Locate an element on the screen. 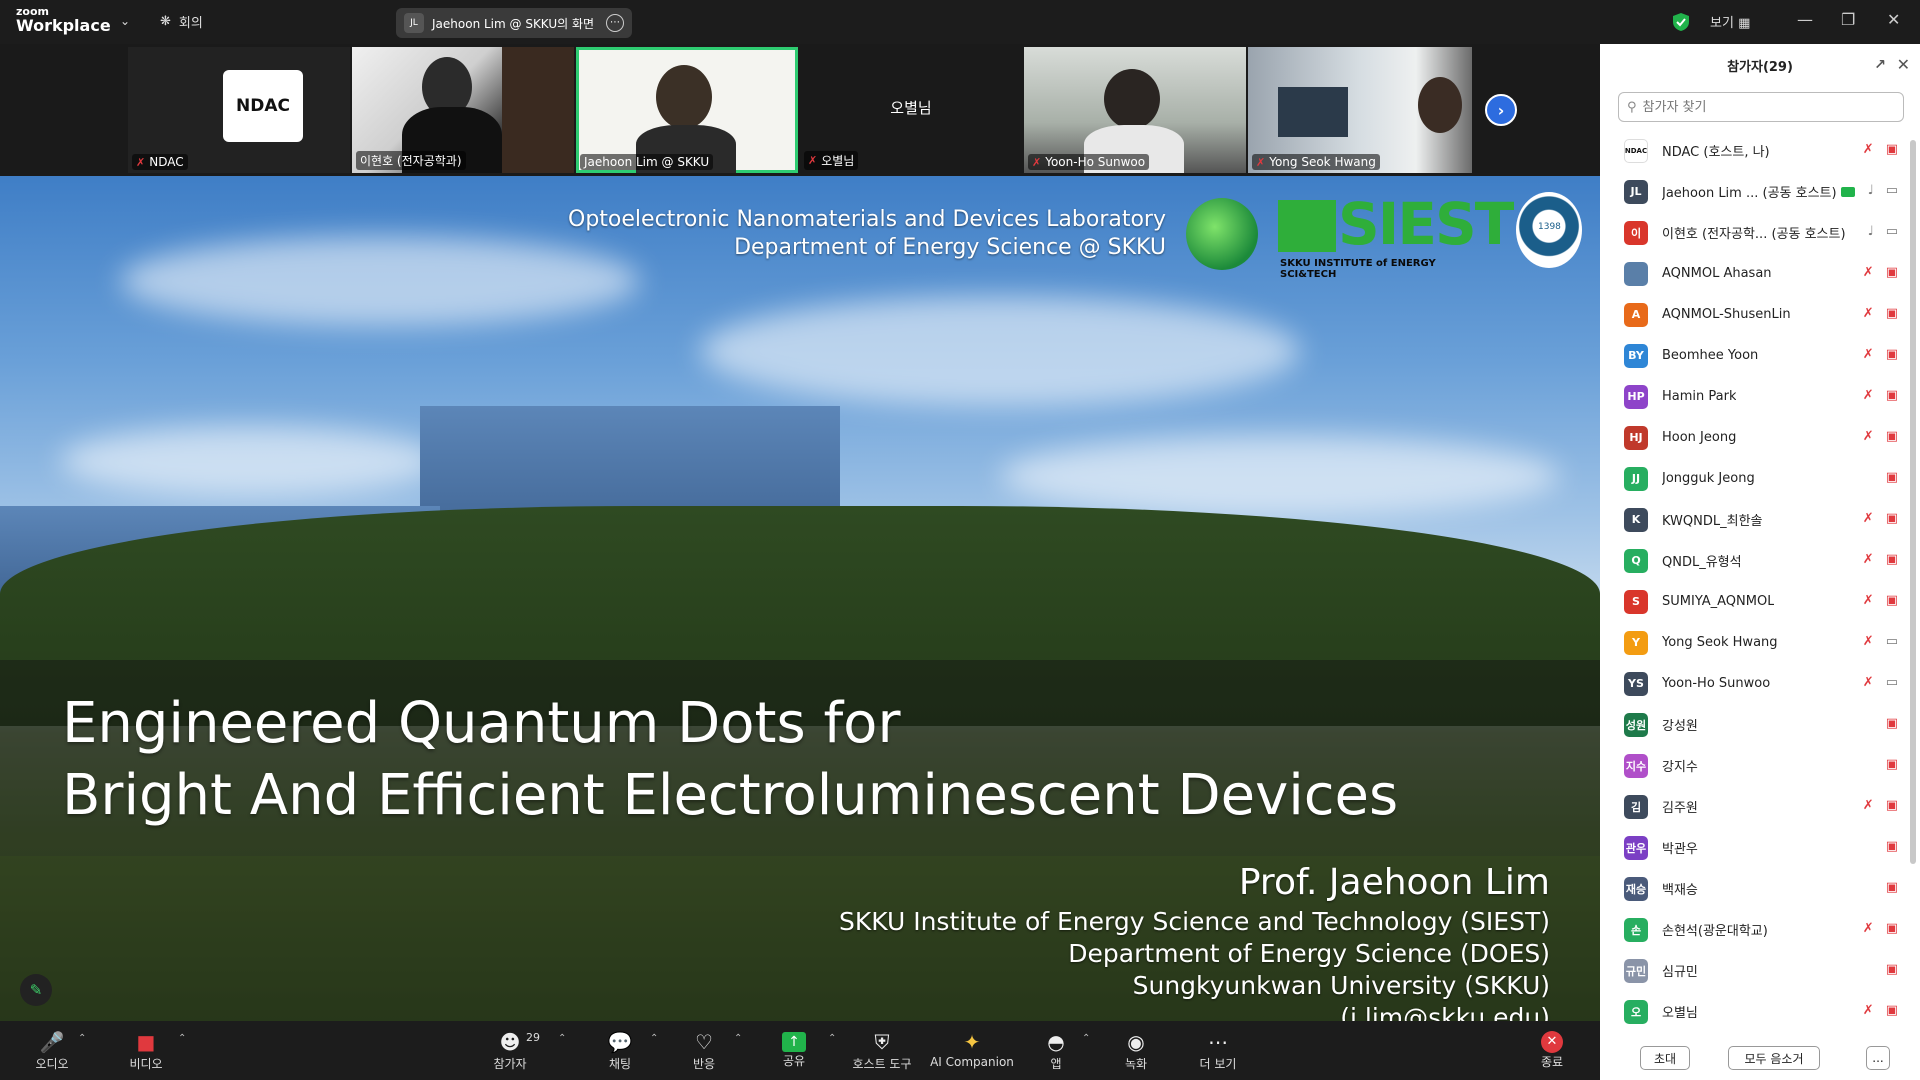 This screenshot has width=1920, height=1080. apps-caret-icon: ⌃ is located at coordinates (1086, 1038).